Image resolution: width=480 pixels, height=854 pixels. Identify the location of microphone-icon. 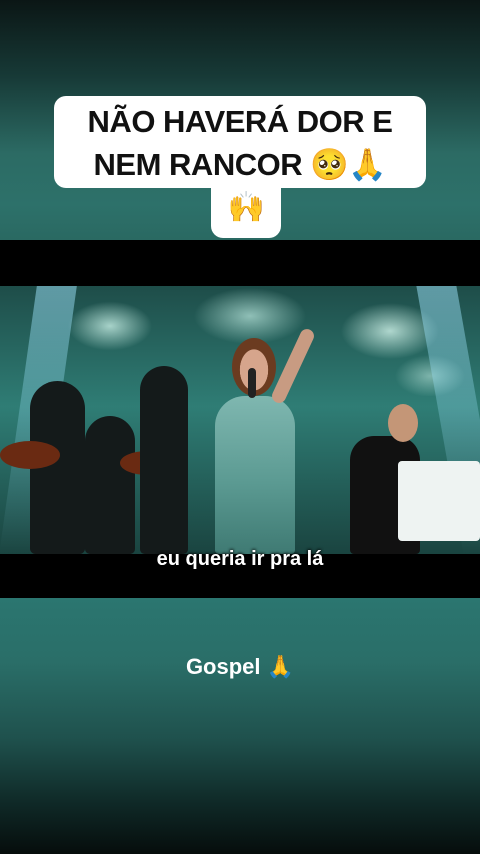
(252, 383).